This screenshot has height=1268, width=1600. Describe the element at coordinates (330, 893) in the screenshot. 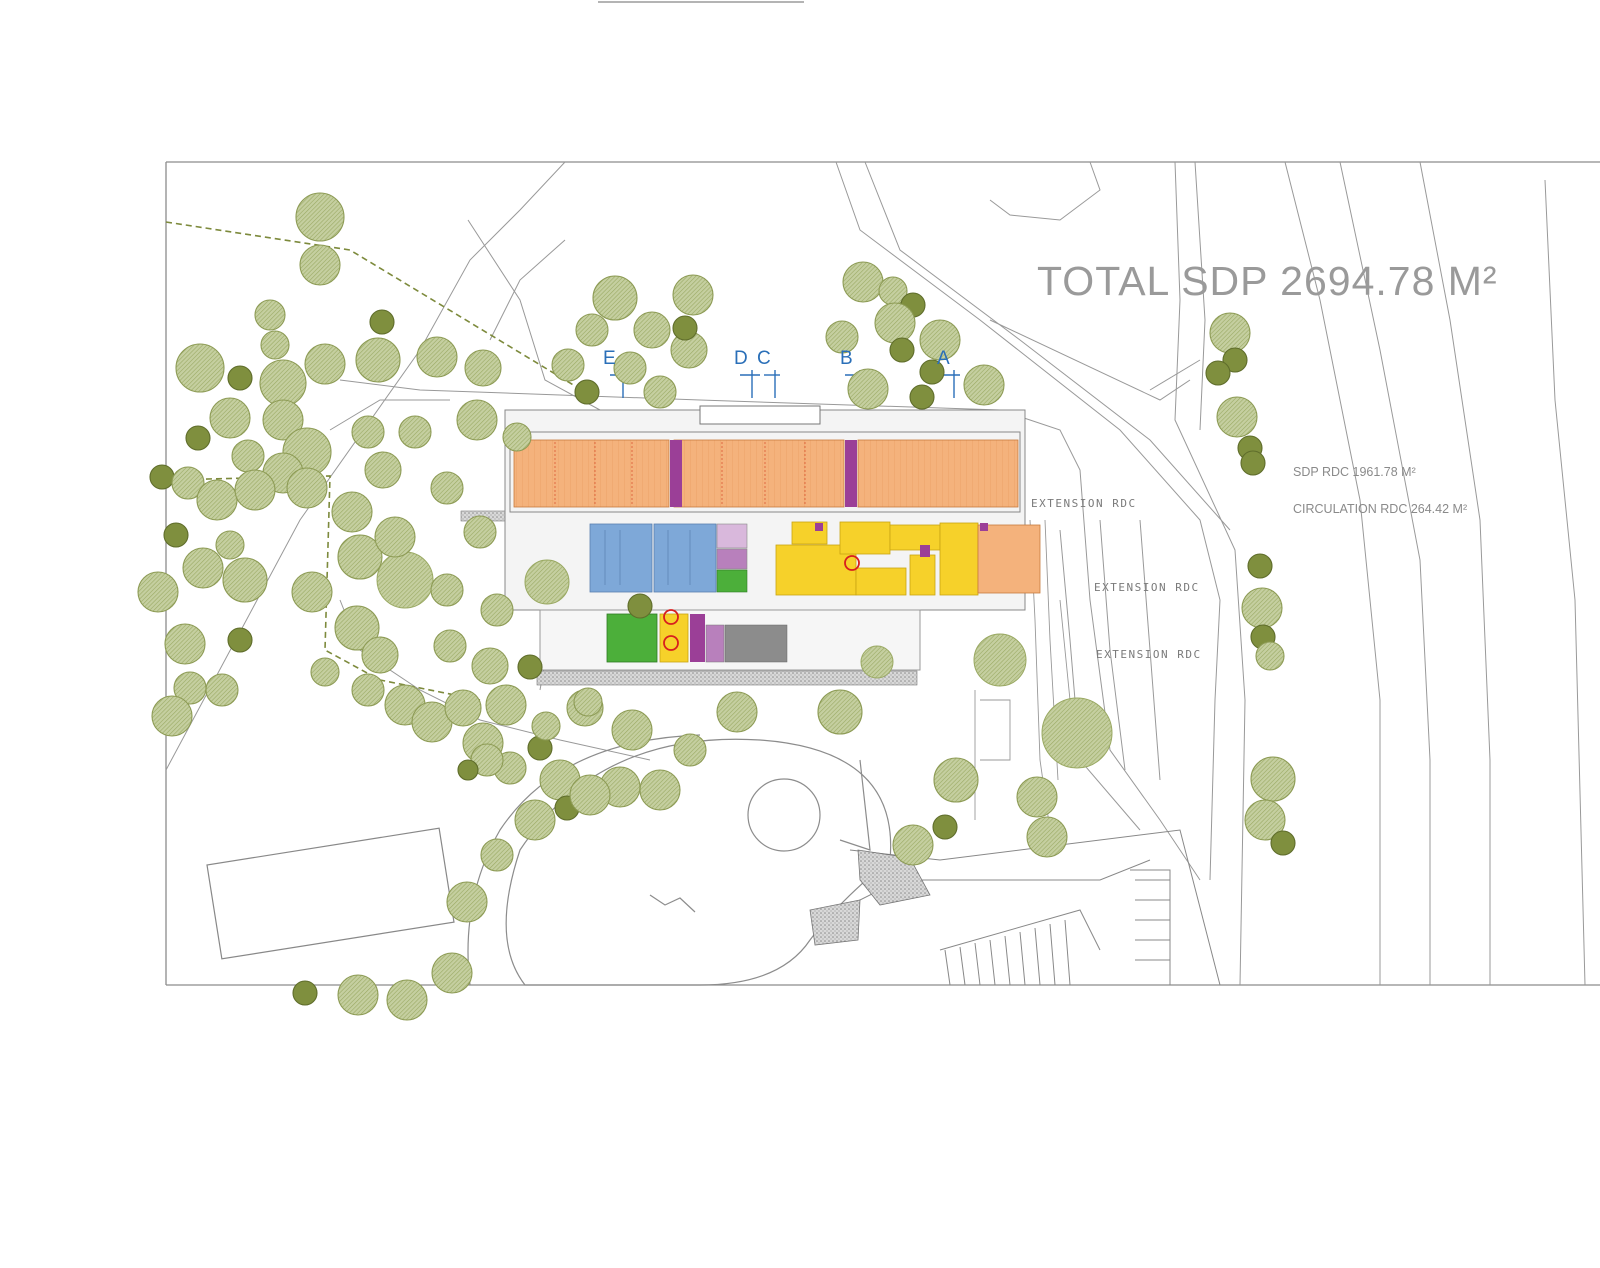

I see `parking-rectangle` at that location.